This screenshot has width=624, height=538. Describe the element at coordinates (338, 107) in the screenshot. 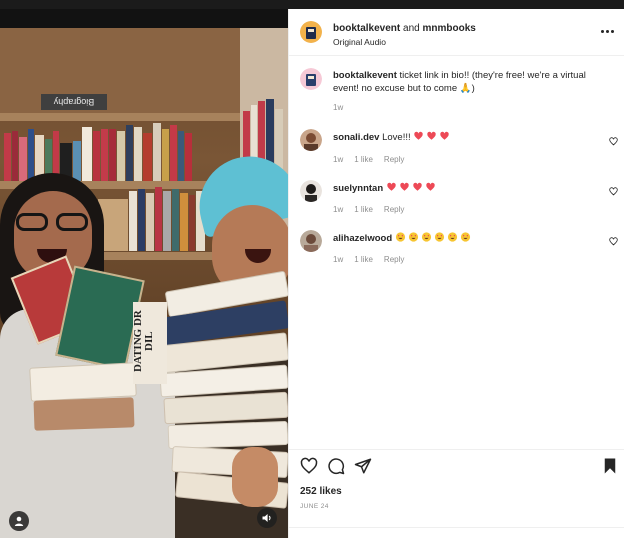

I see `caption-time: 1w` at that location.